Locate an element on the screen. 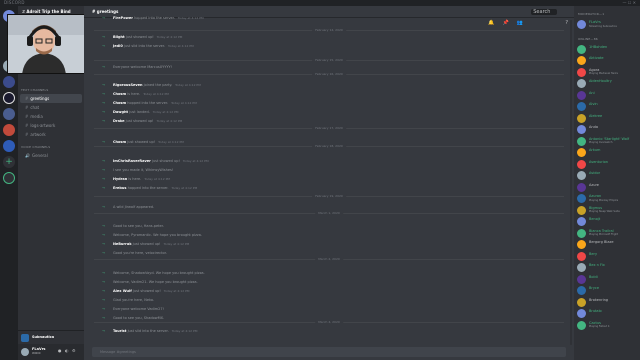  message-author: RigorousSeven is located at coordinates (128, 85).